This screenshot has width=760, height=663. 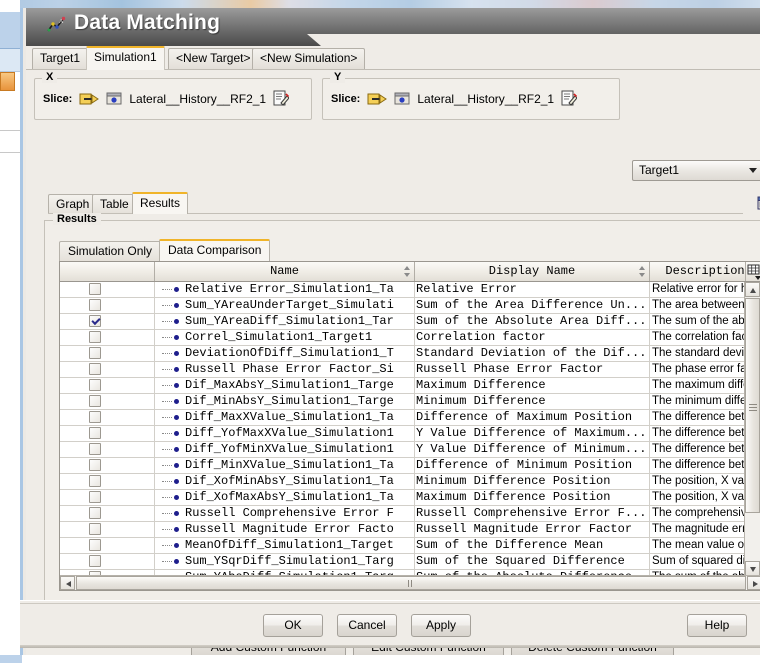 What do you see at coordinates (309, 58) in the screenshot?
I see `tab-new-simulation: <New Simulation>` at bounding box center [309, 58].